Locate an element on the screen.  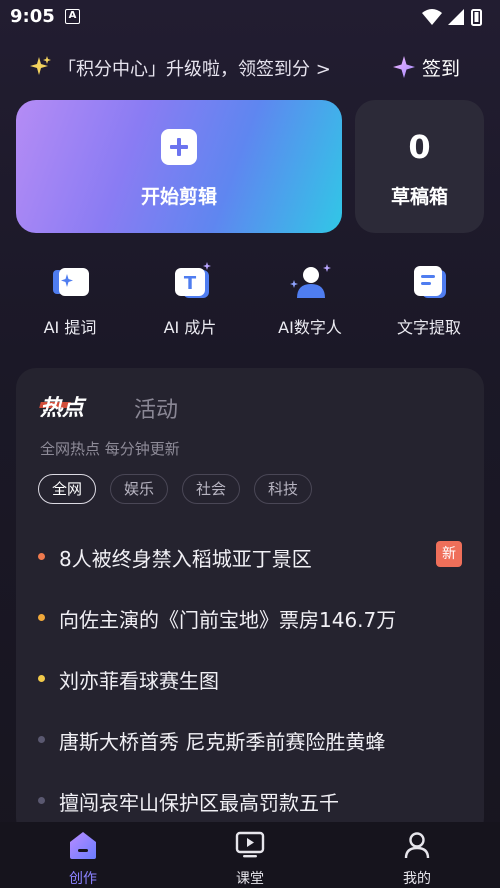
tab-activity: 活动 is located at coordinates (156, 408).